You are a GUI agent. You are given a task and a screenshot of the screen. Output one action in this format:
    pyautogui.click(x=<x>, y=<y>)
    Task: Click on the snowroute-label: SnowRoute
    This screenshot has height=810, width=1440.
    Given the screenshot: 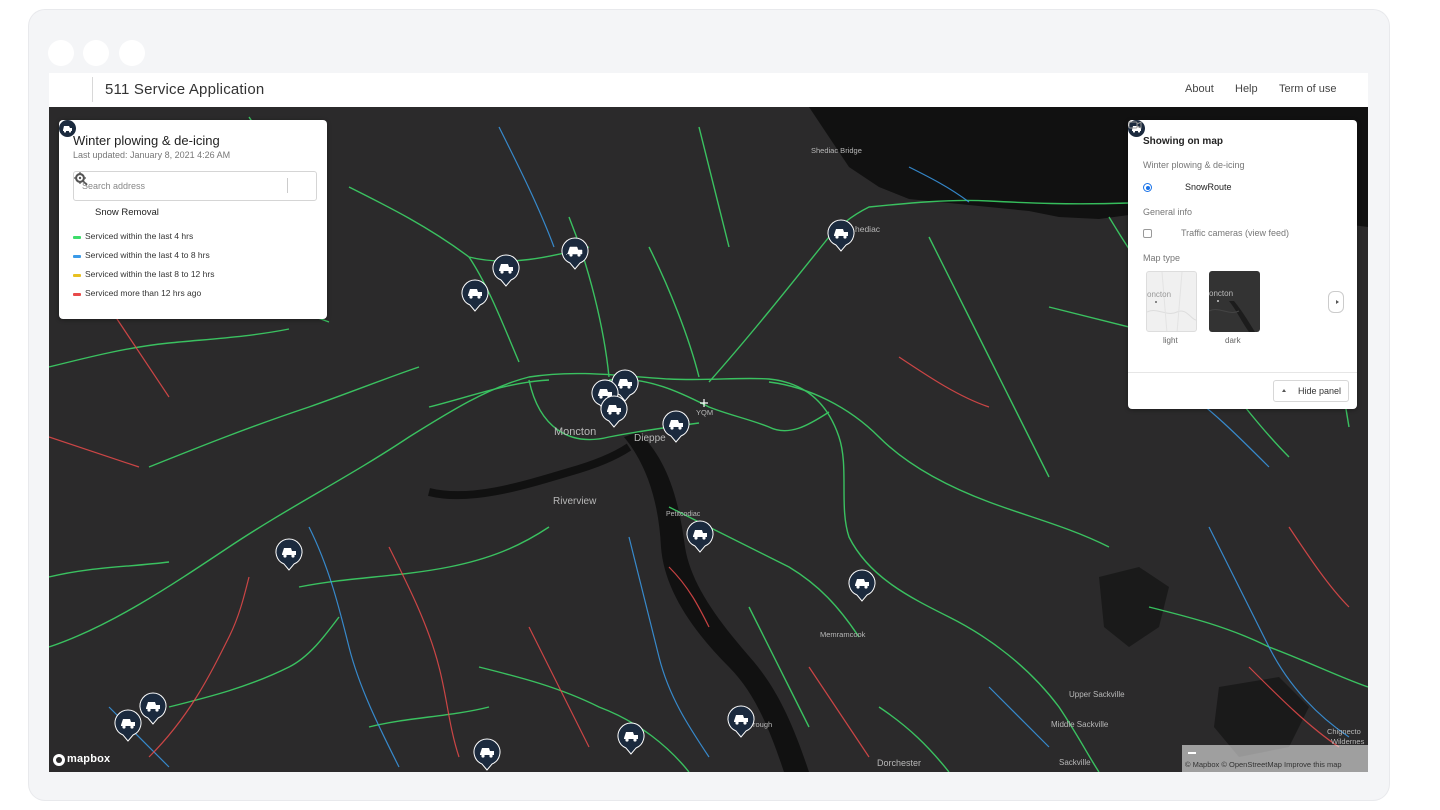 What is the action you would take?
    pyautogui.click(x=1208, y=187)
    